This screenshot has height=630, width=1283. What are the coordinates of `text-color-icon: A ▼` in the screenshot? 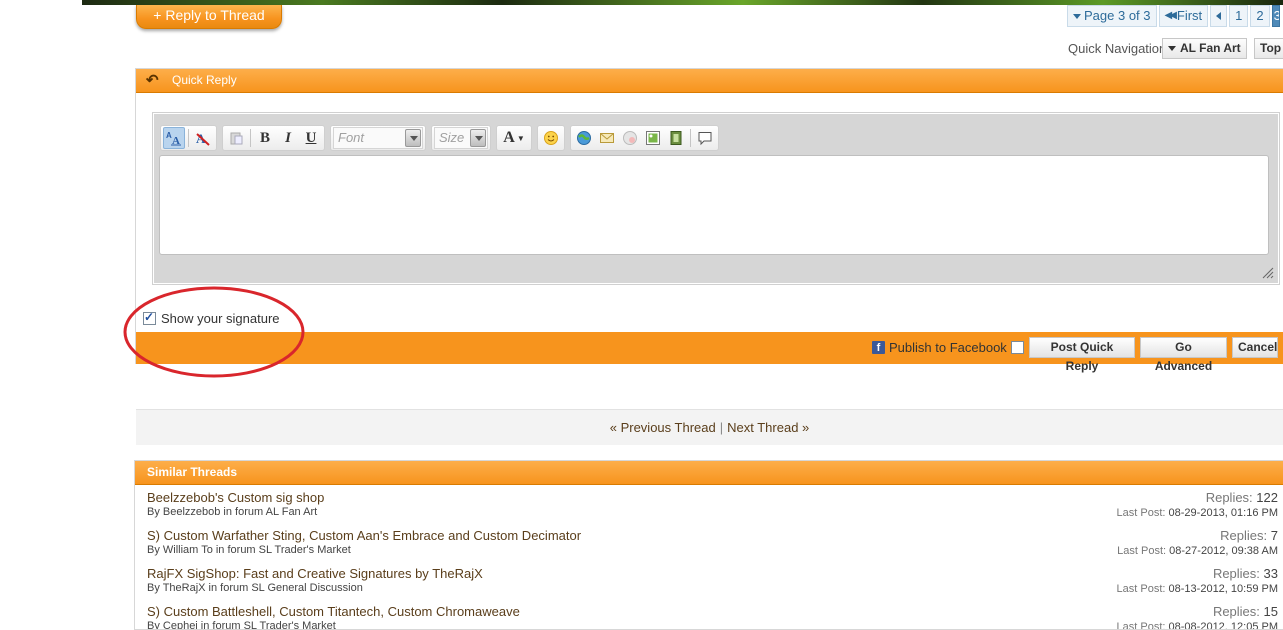 It's located at (514, 138).